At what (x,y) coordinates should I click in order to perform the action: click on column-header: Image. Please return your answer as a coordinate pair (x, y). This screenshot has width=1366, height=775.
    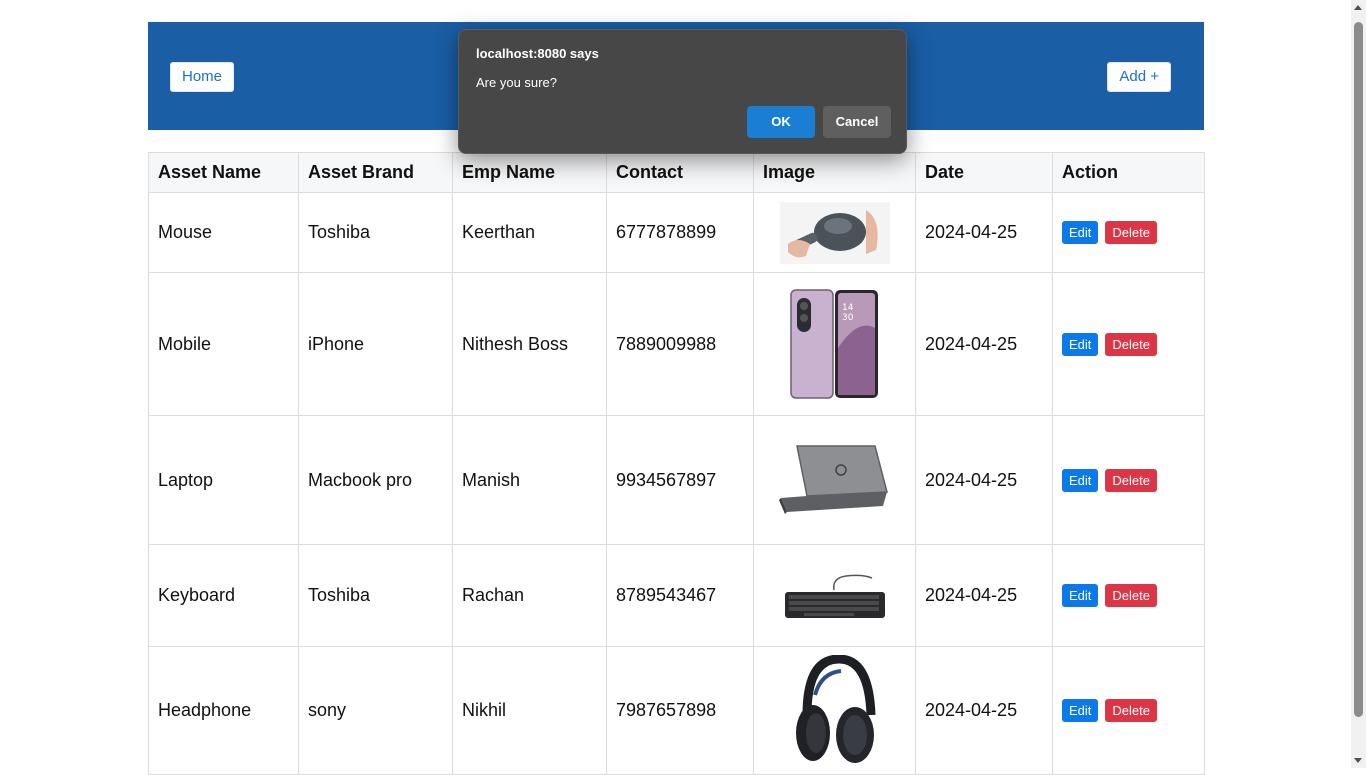
    Looking at the image, I should click on (834, 172).